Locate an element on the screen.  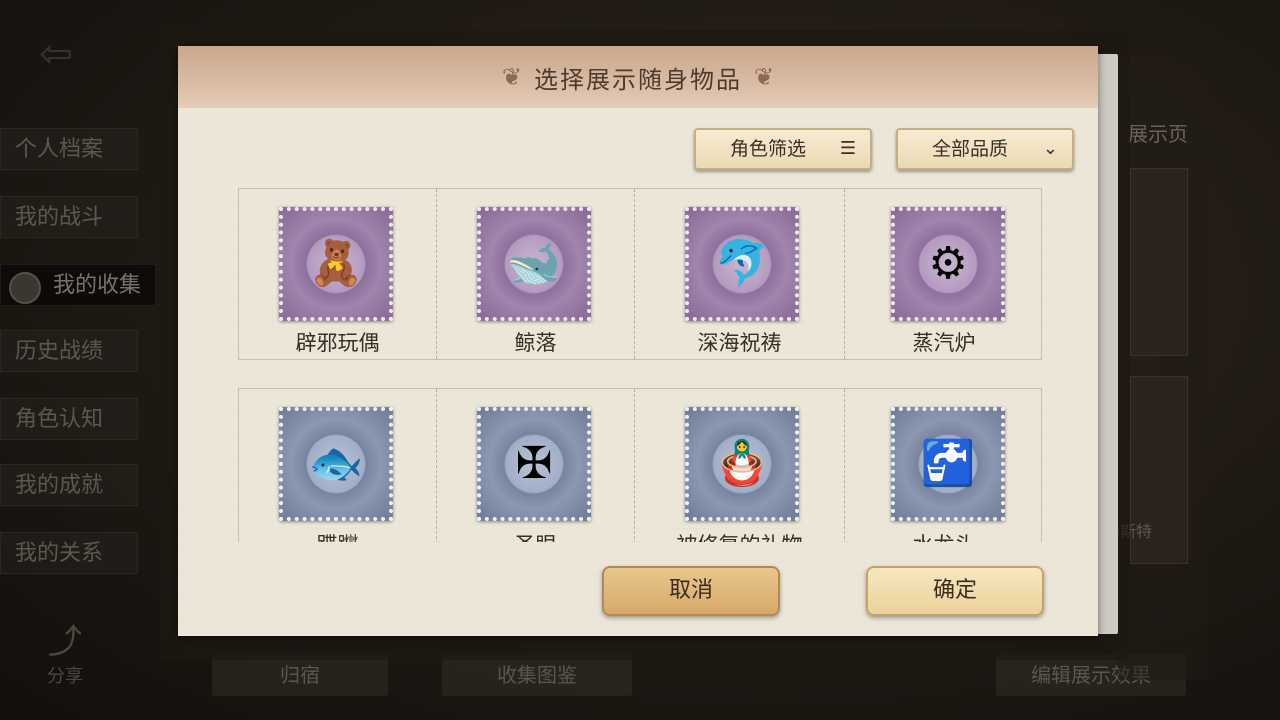
quality-filter-dropdown: 全部品质 ⌄ is located at coordinates (985, 149).